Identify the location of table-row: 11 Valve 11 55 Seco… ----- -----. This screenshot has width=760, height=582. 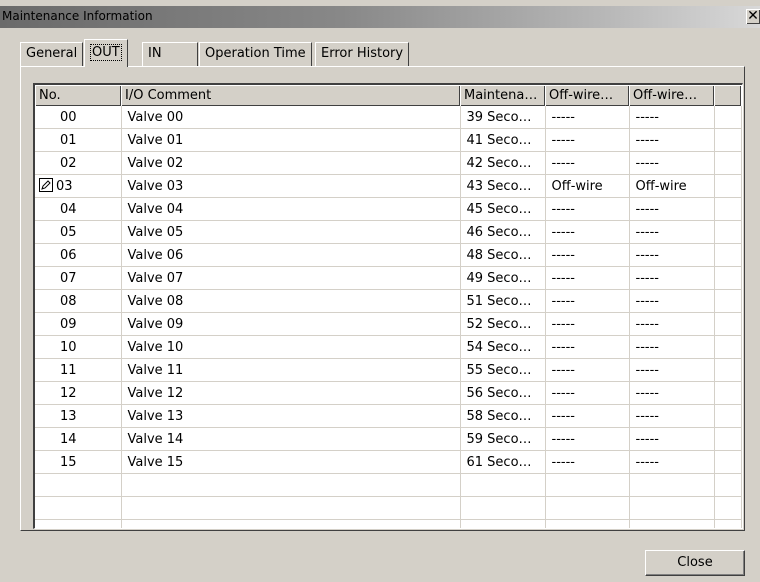
(388, 370).